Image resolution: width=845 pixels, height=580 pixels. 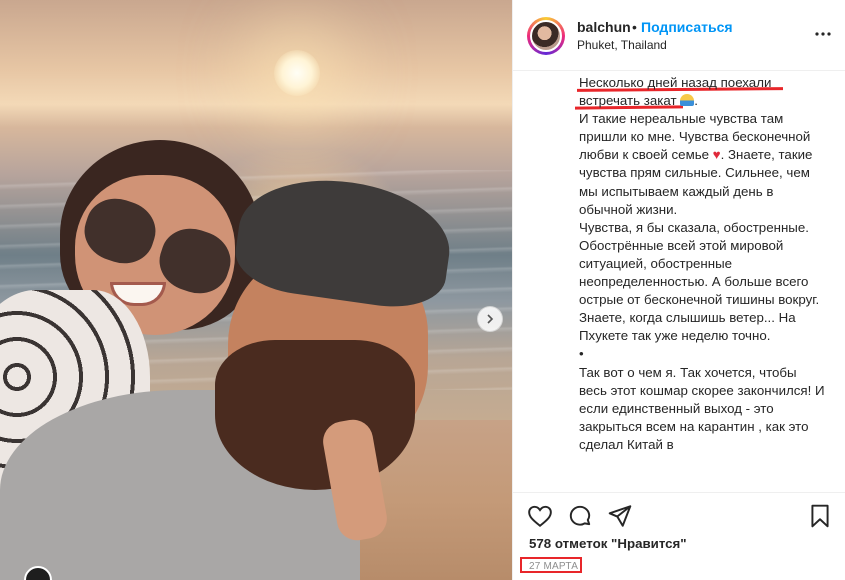 What do you see at coordinates (687, 27) in the screenshot?
I see `follow-button: Подписаться` at bounding box center [687, 27].